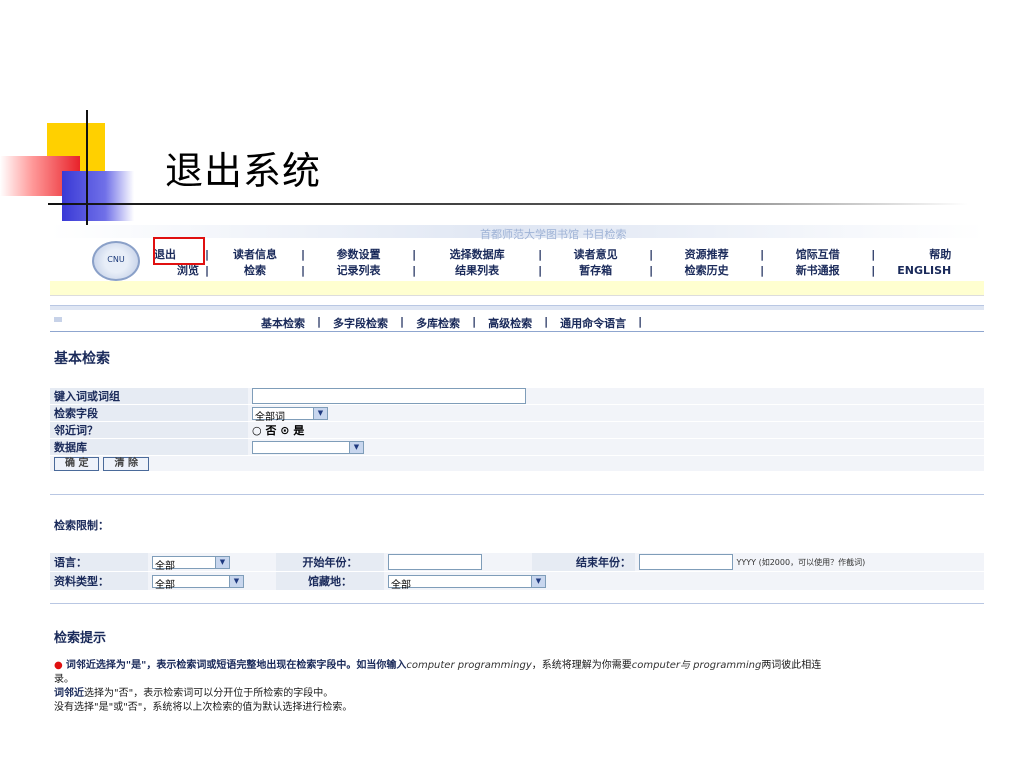 The width and height of the screenshot is (1024, 768). What do you see at coordinates (508, 204) in the screenshot?
I see `slide-deco-hline` at bounding box center [508, 204].